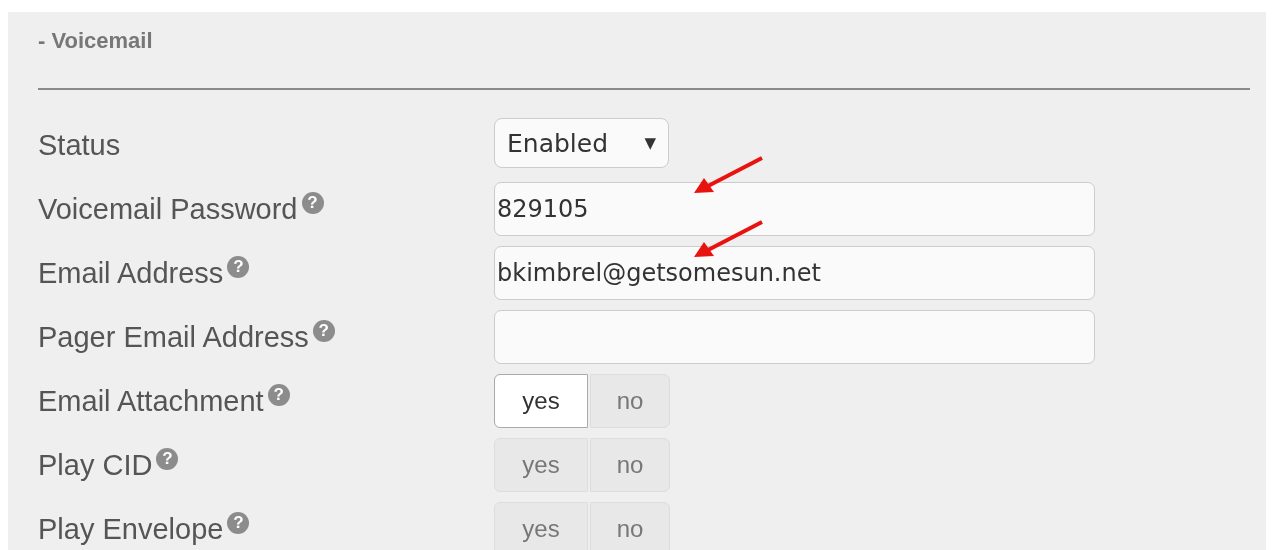  Describe the element at coordinates (95, 33) in the screenshot. I see `section-title: - Voicemail` at that location.